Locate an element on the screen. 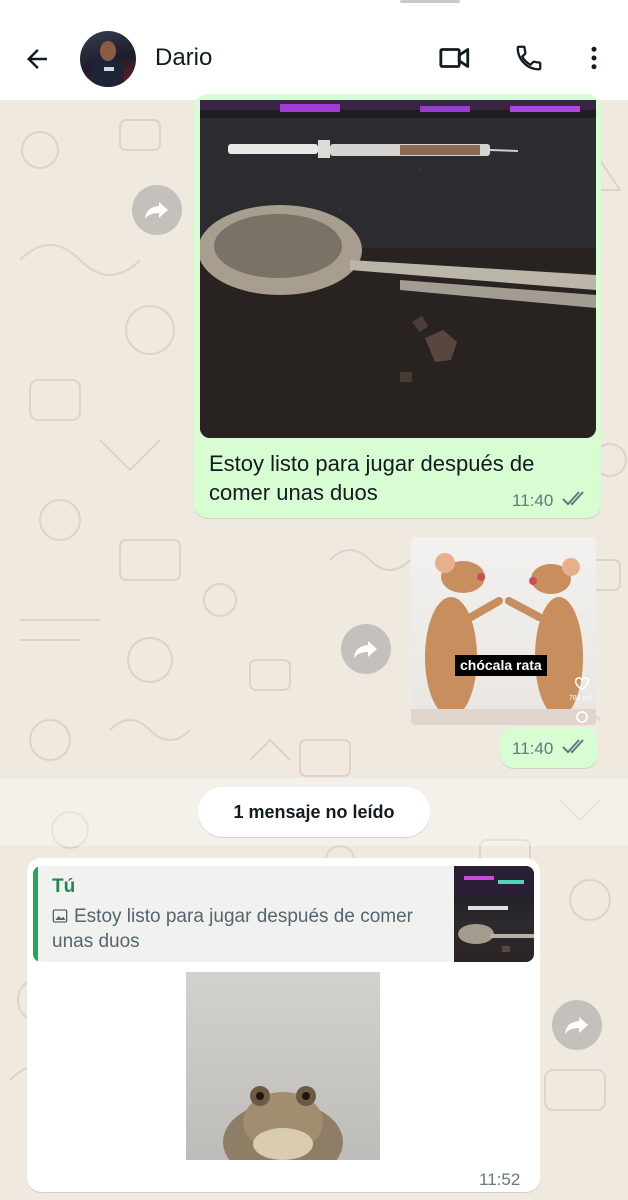  arrow-left-icon is located at coordinates (37, 59).